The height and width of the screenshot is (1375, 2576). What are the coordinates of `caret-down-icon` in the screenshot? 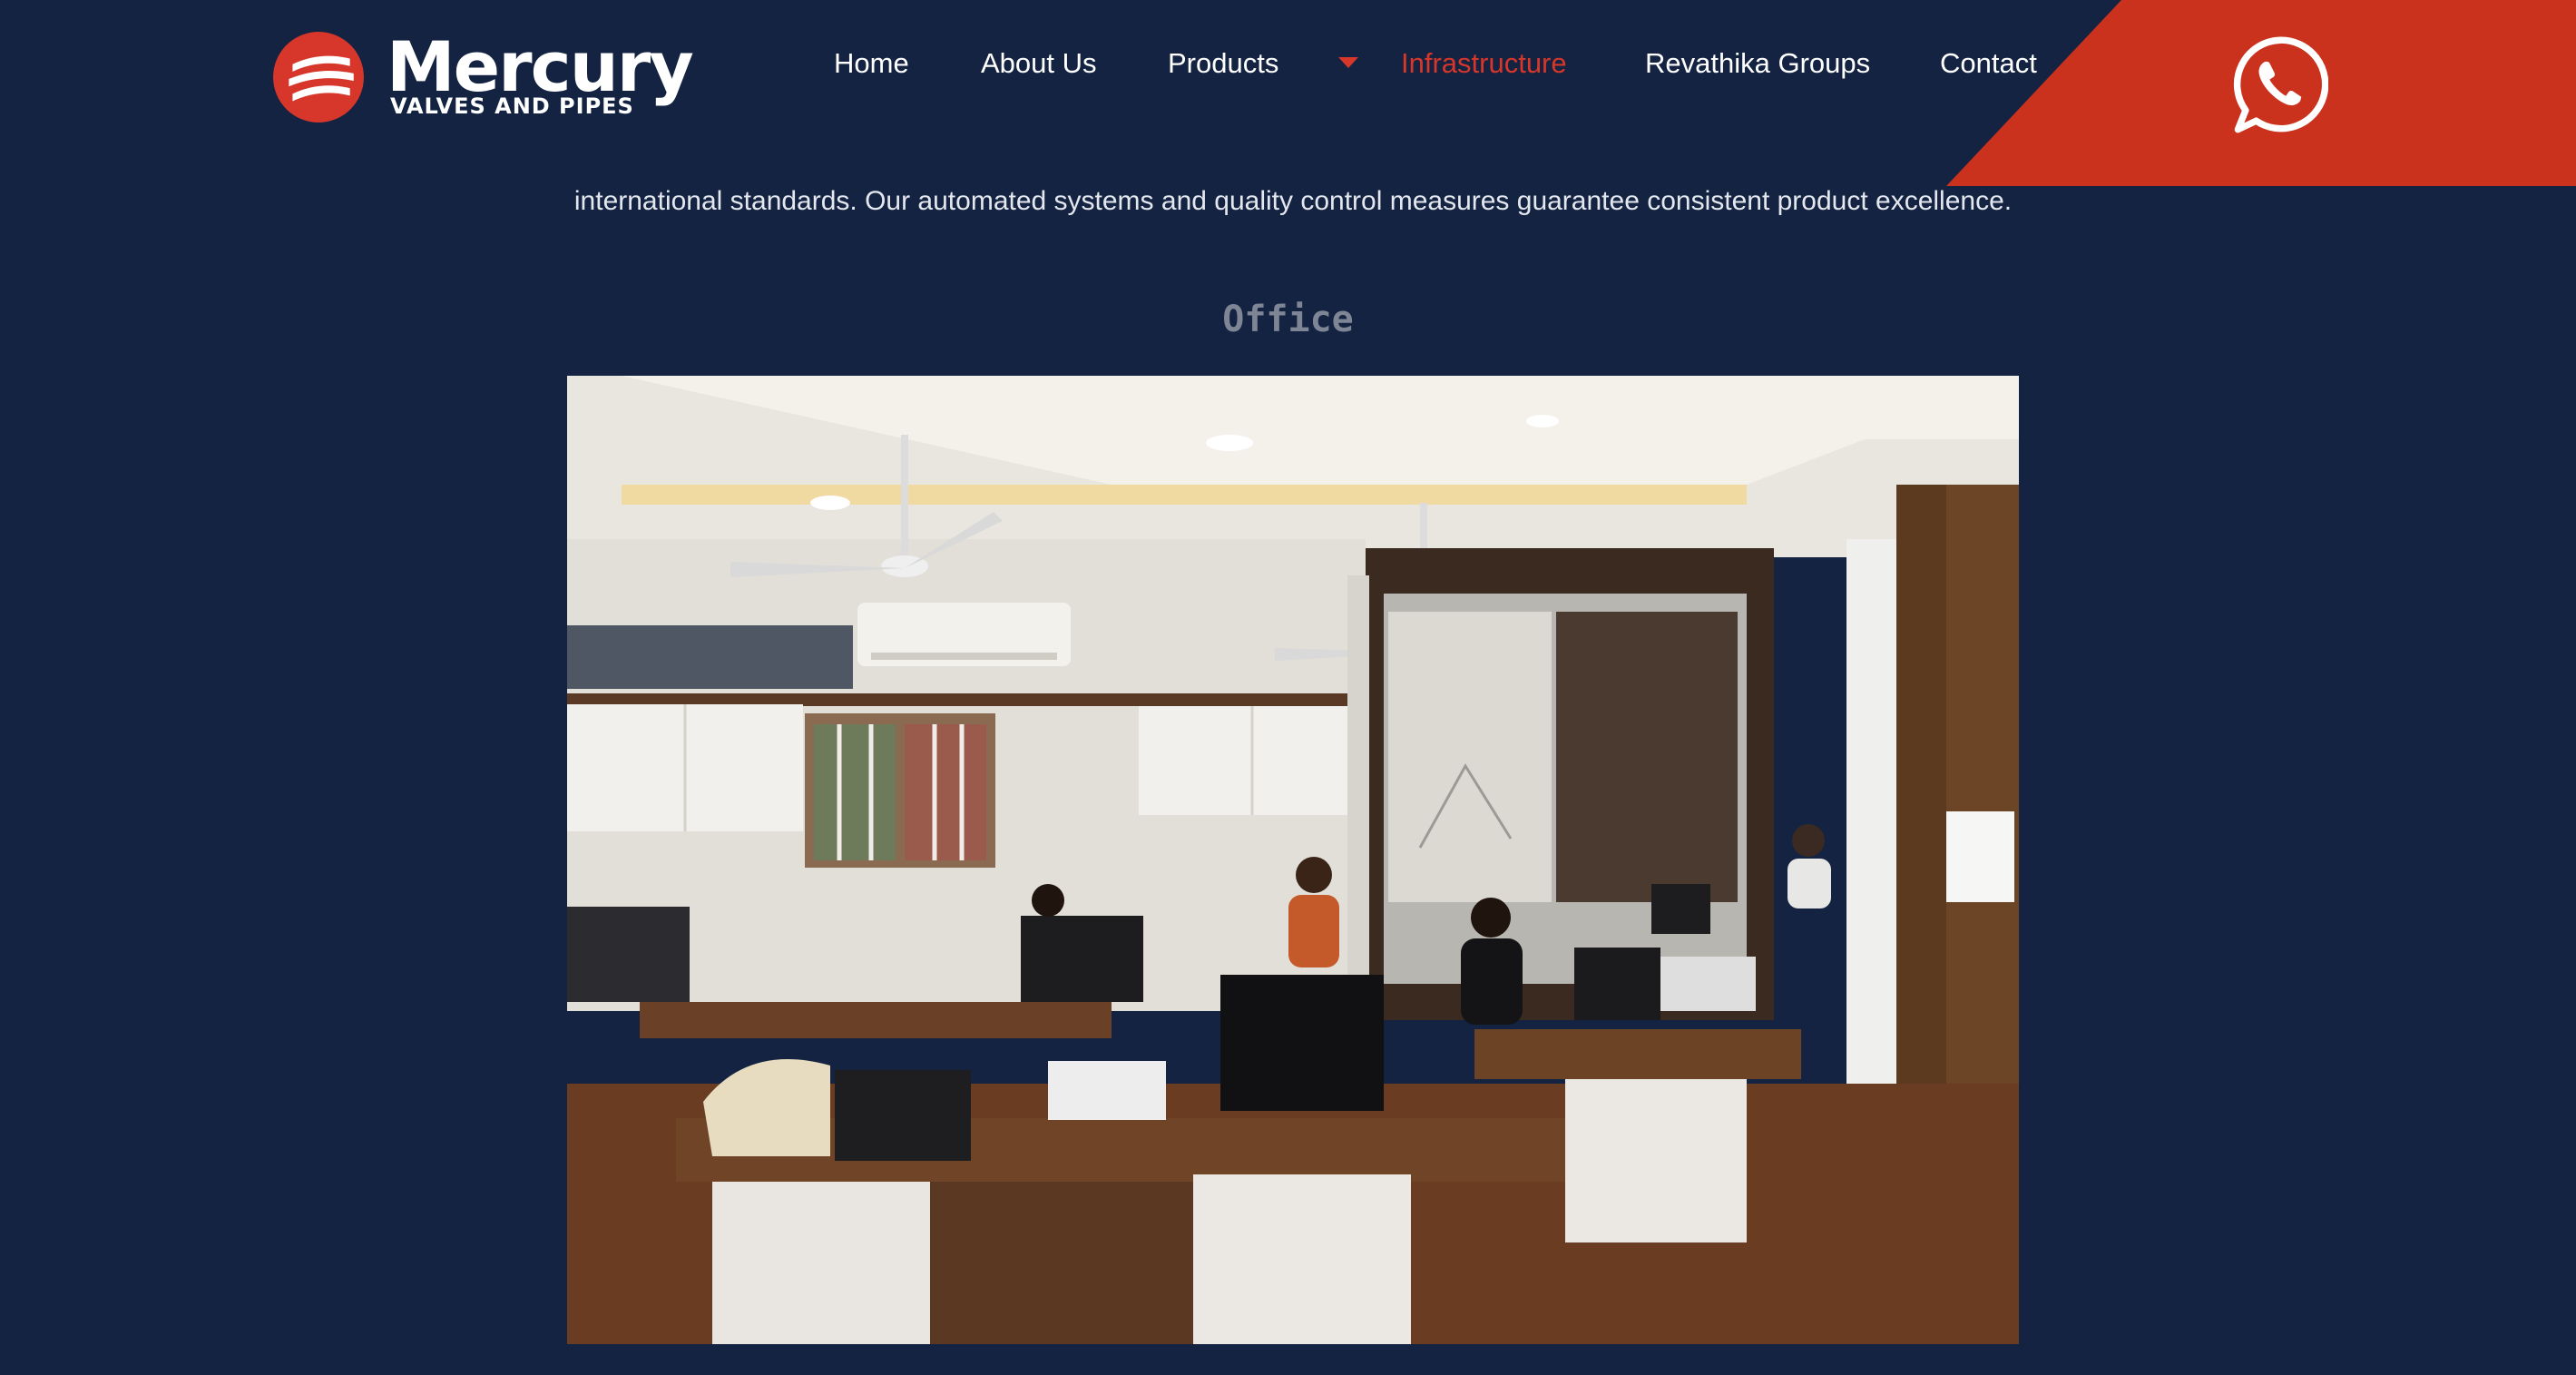 It's located at (1348, 62).